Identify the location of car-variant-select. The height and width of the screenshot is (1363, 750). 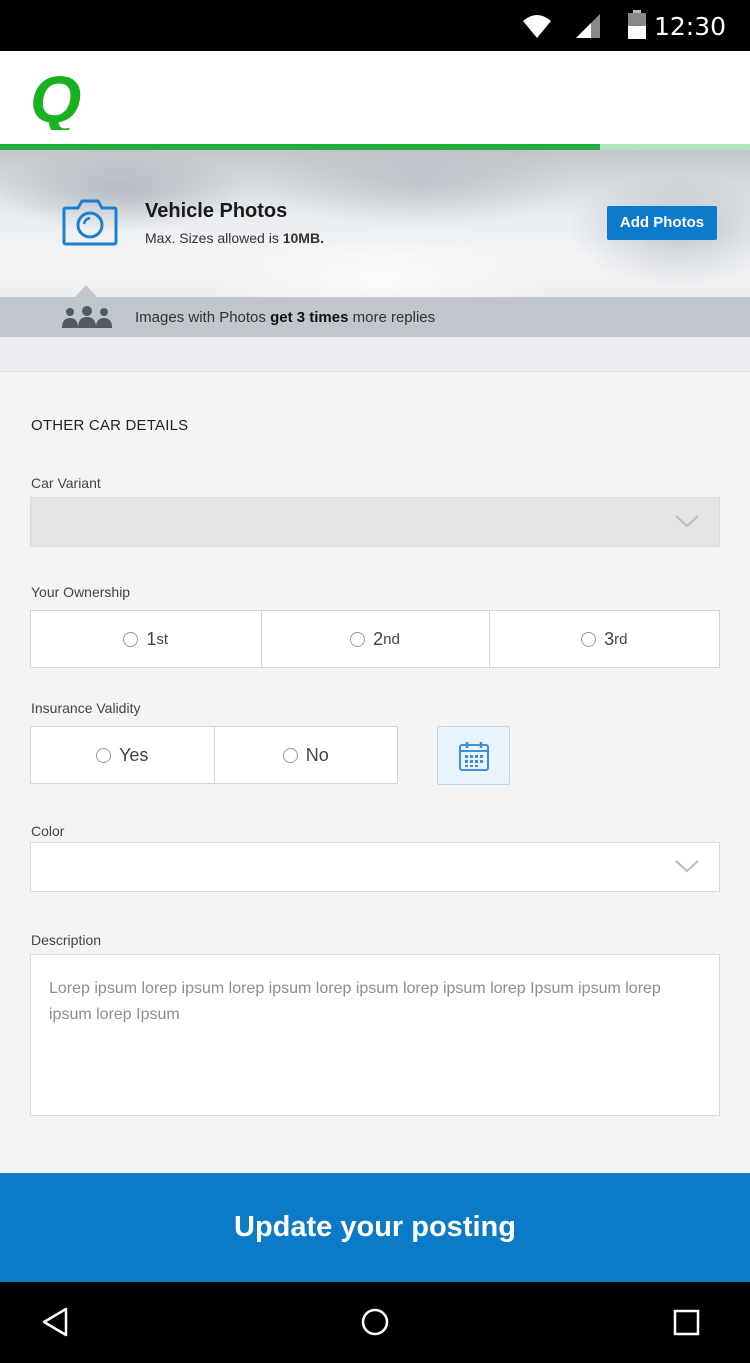
(375, 522).